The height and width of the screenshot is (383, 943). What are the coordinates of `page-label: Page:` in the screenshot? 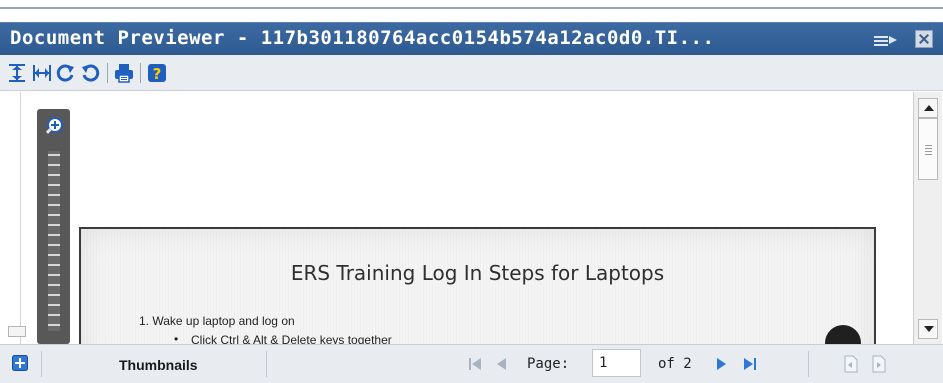 It's located at (548, 364).